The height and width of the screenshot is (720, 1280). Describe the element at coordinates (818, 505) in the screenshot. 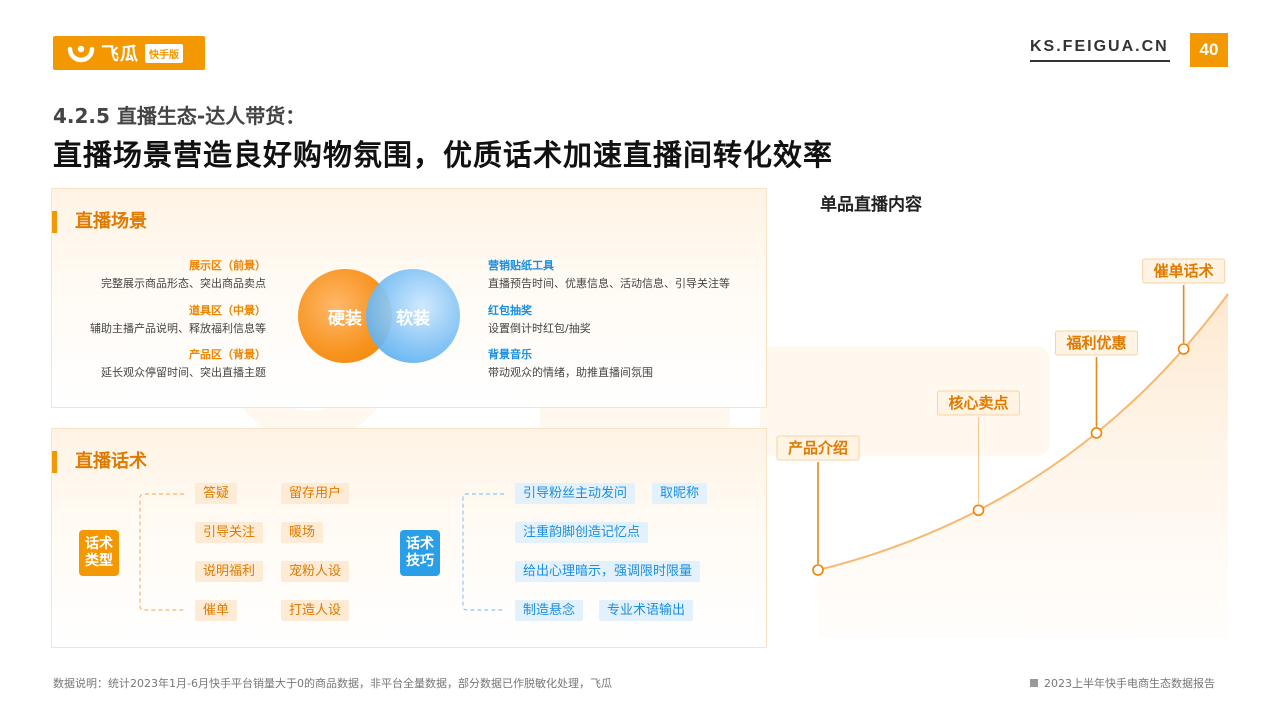

I see `chart-stage: 产品介绍` at that location.